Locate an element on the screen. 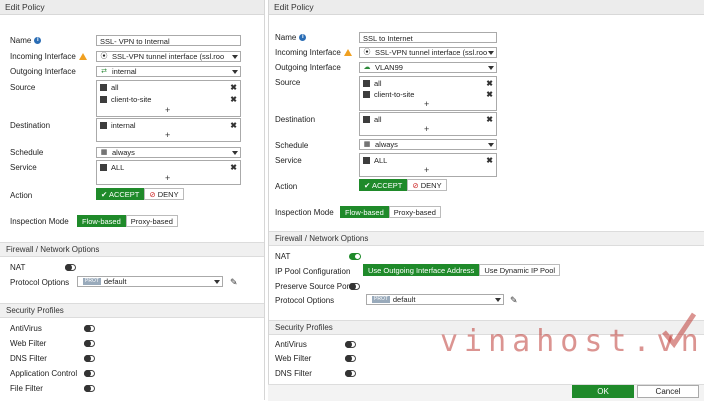  right-destination-list: all ✖ + is located at coordinates (428, 124).